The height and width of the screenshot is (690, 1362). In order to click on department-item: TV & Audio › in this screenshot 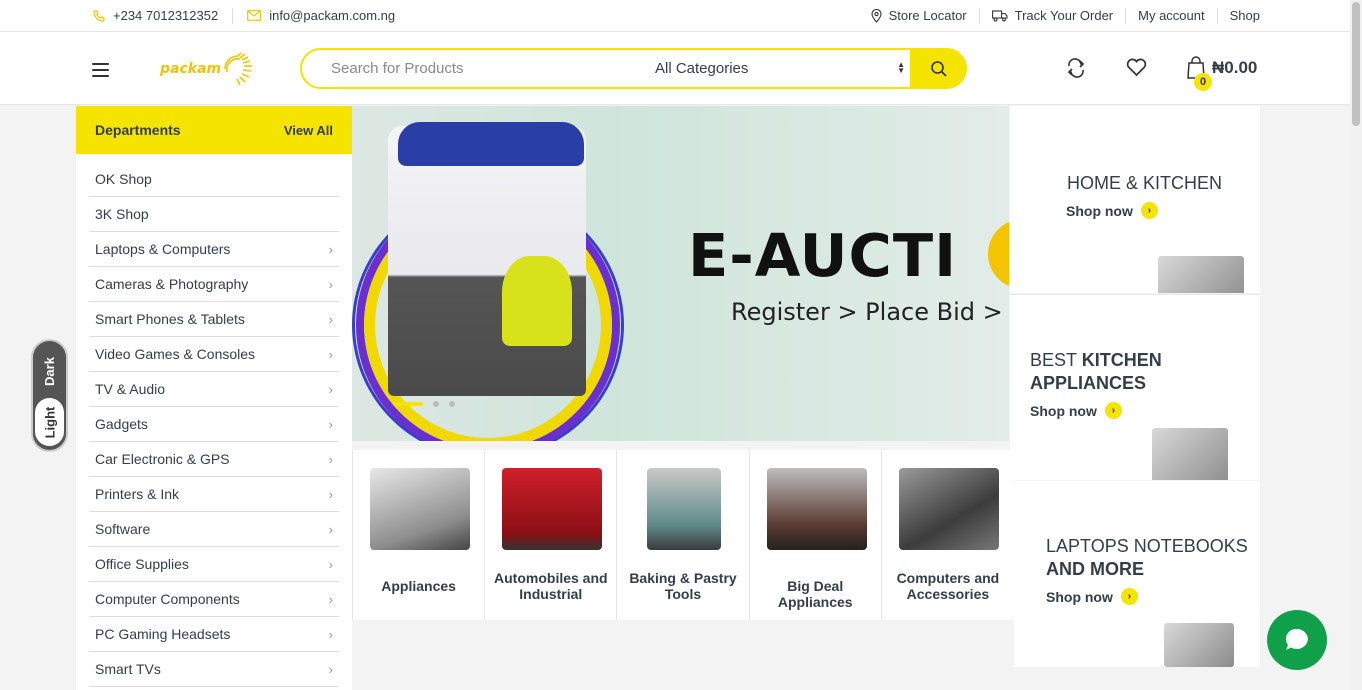, I will do `click(214, 389)`.